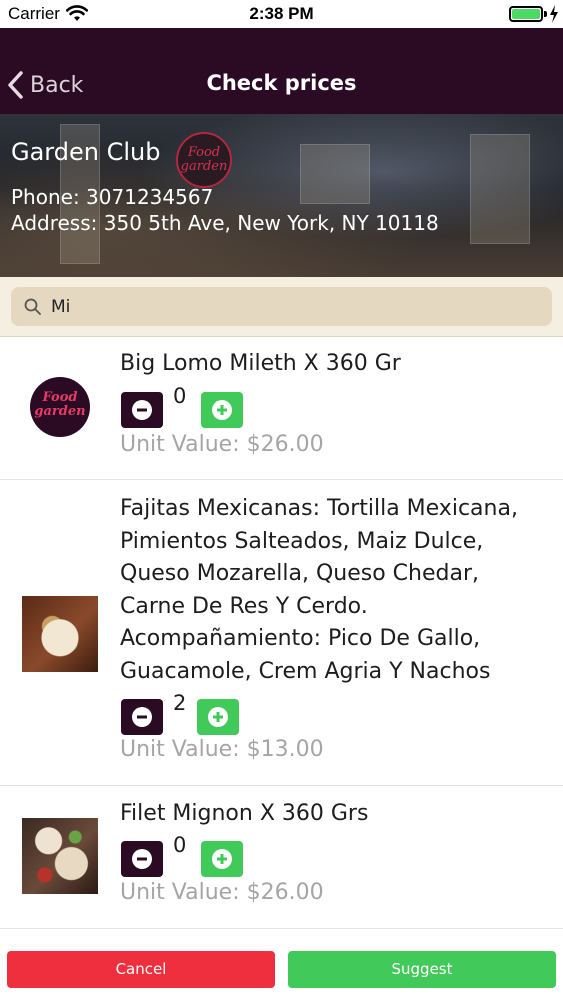  Describe the element at coordinates (281, 83) in the screenshot. I see `page-title: Check prices` at that location.